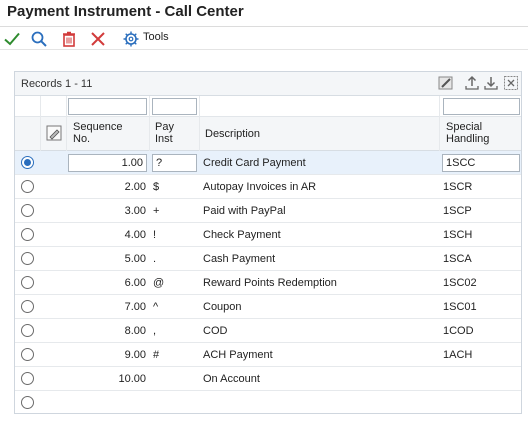  What do you see at coordinates (458, 331) in the screenshot?
I see `special-handling-cell: 1COD` at bounding box center [458, 331].